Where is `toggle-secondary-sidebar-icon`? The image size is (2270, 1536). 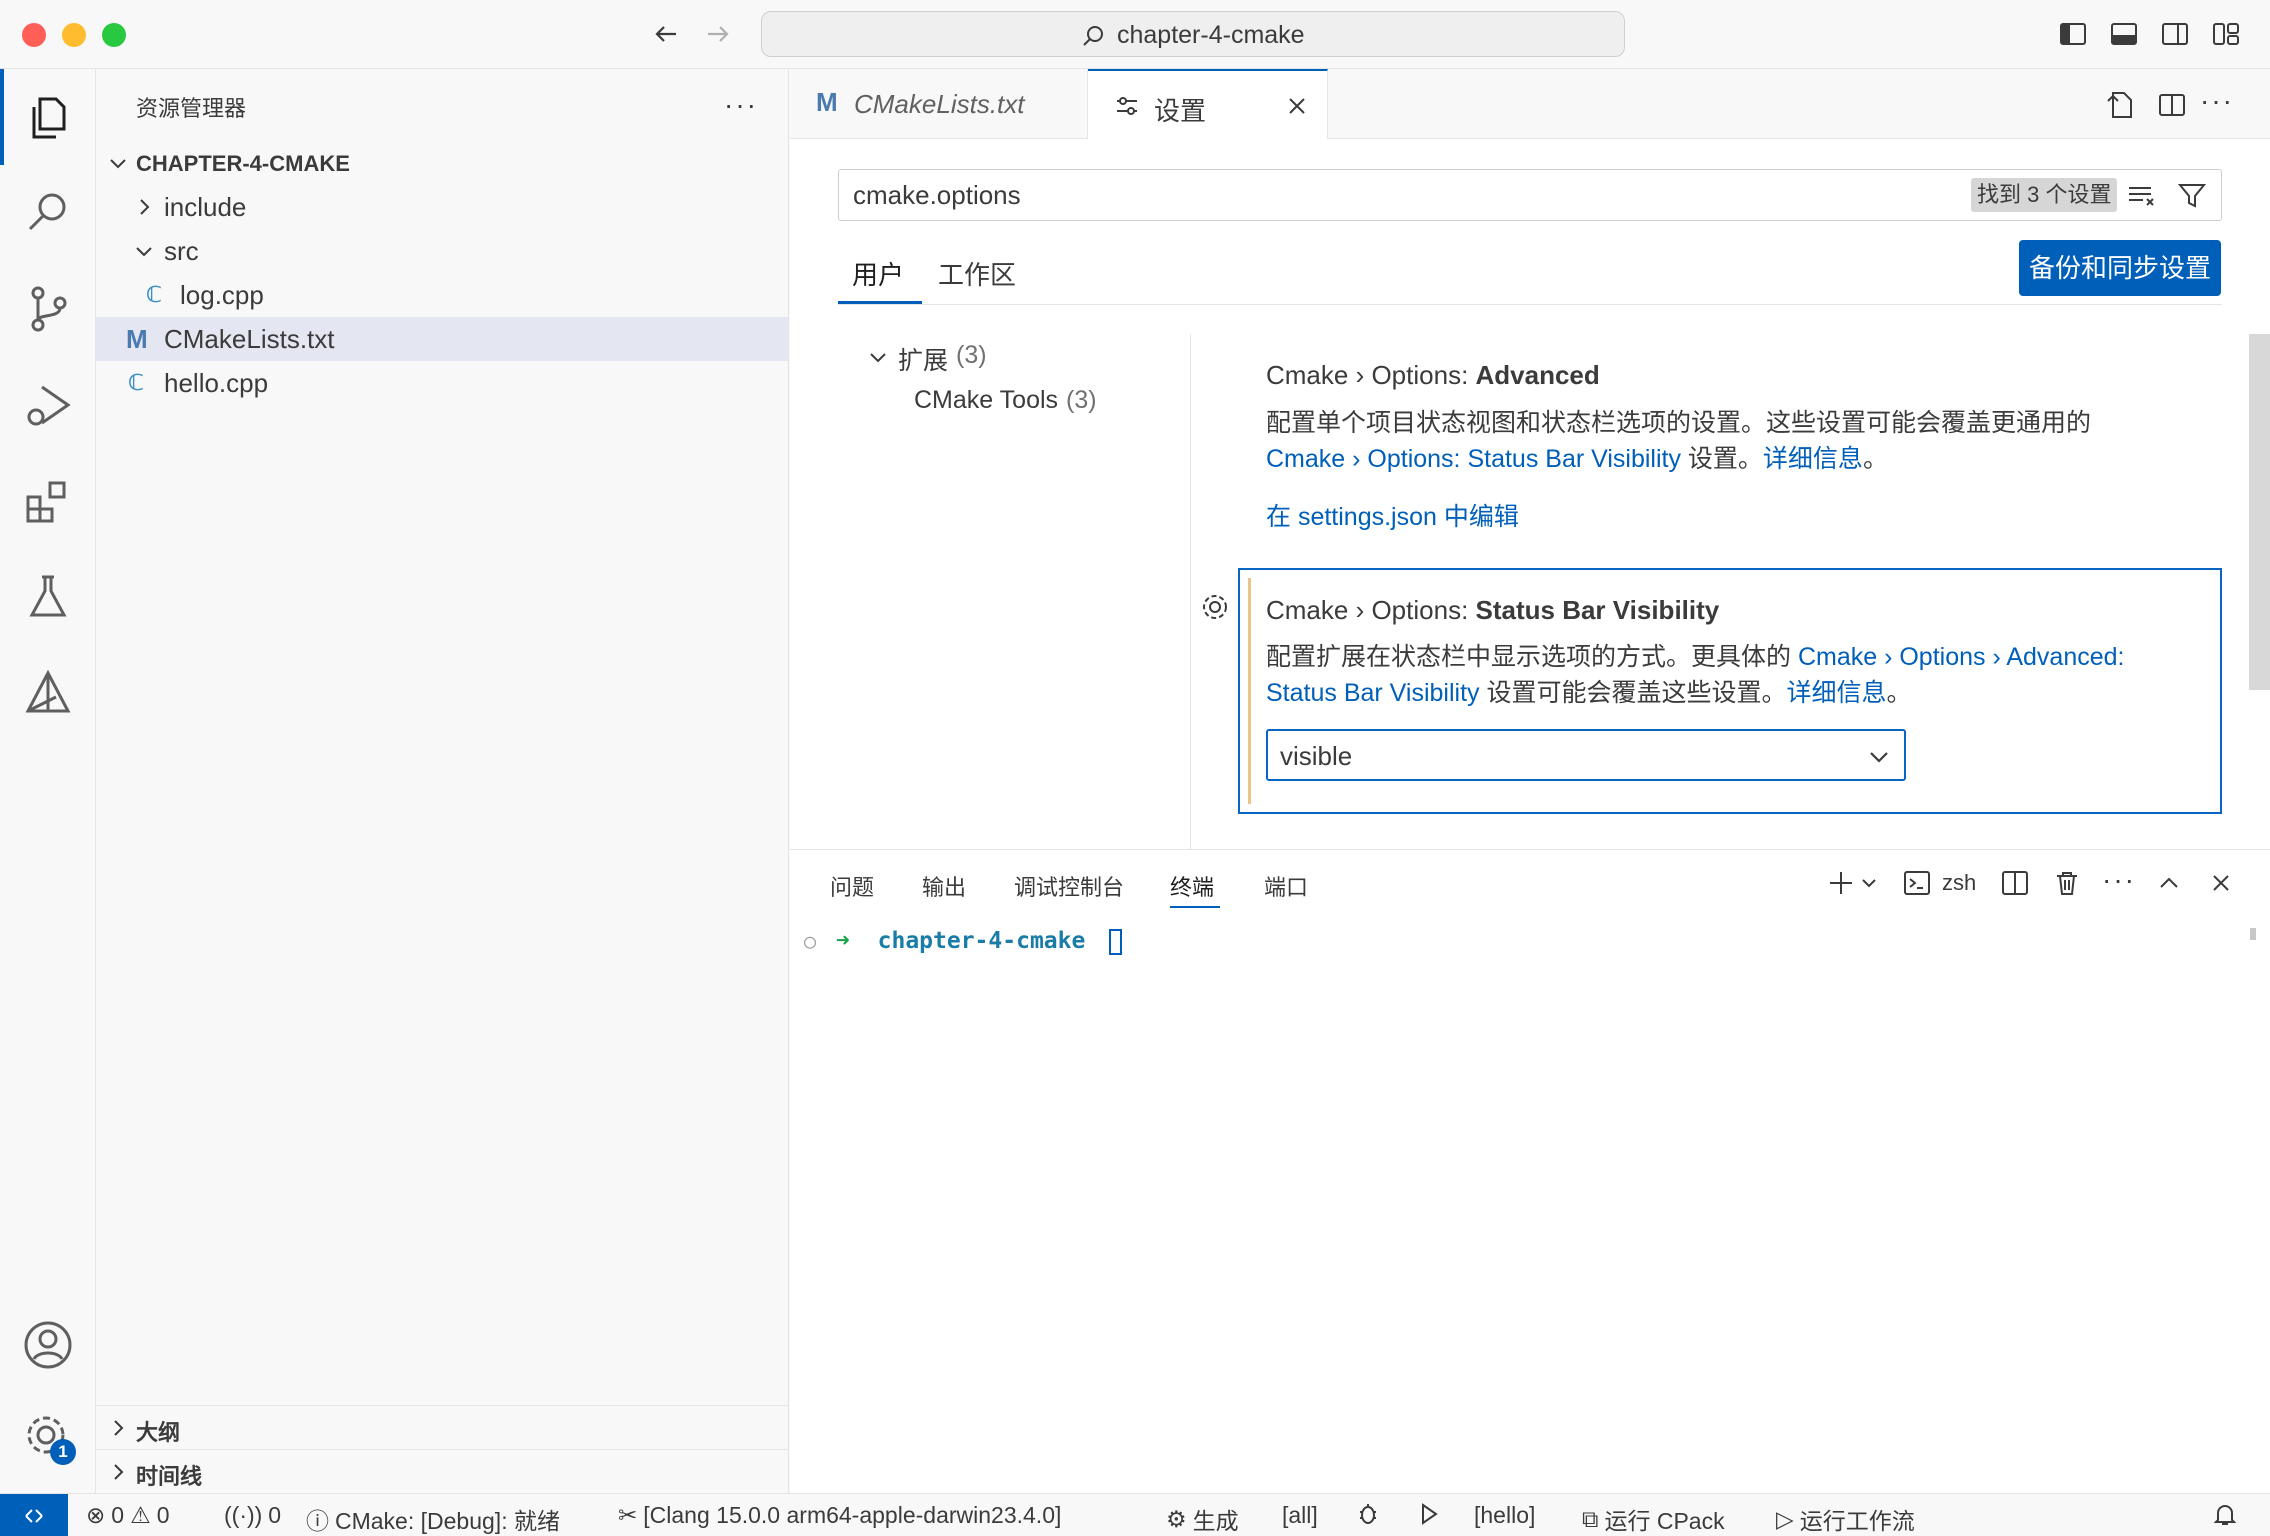 toggle-secondary-sidebar-icon is located at coordinates (2175, 34).